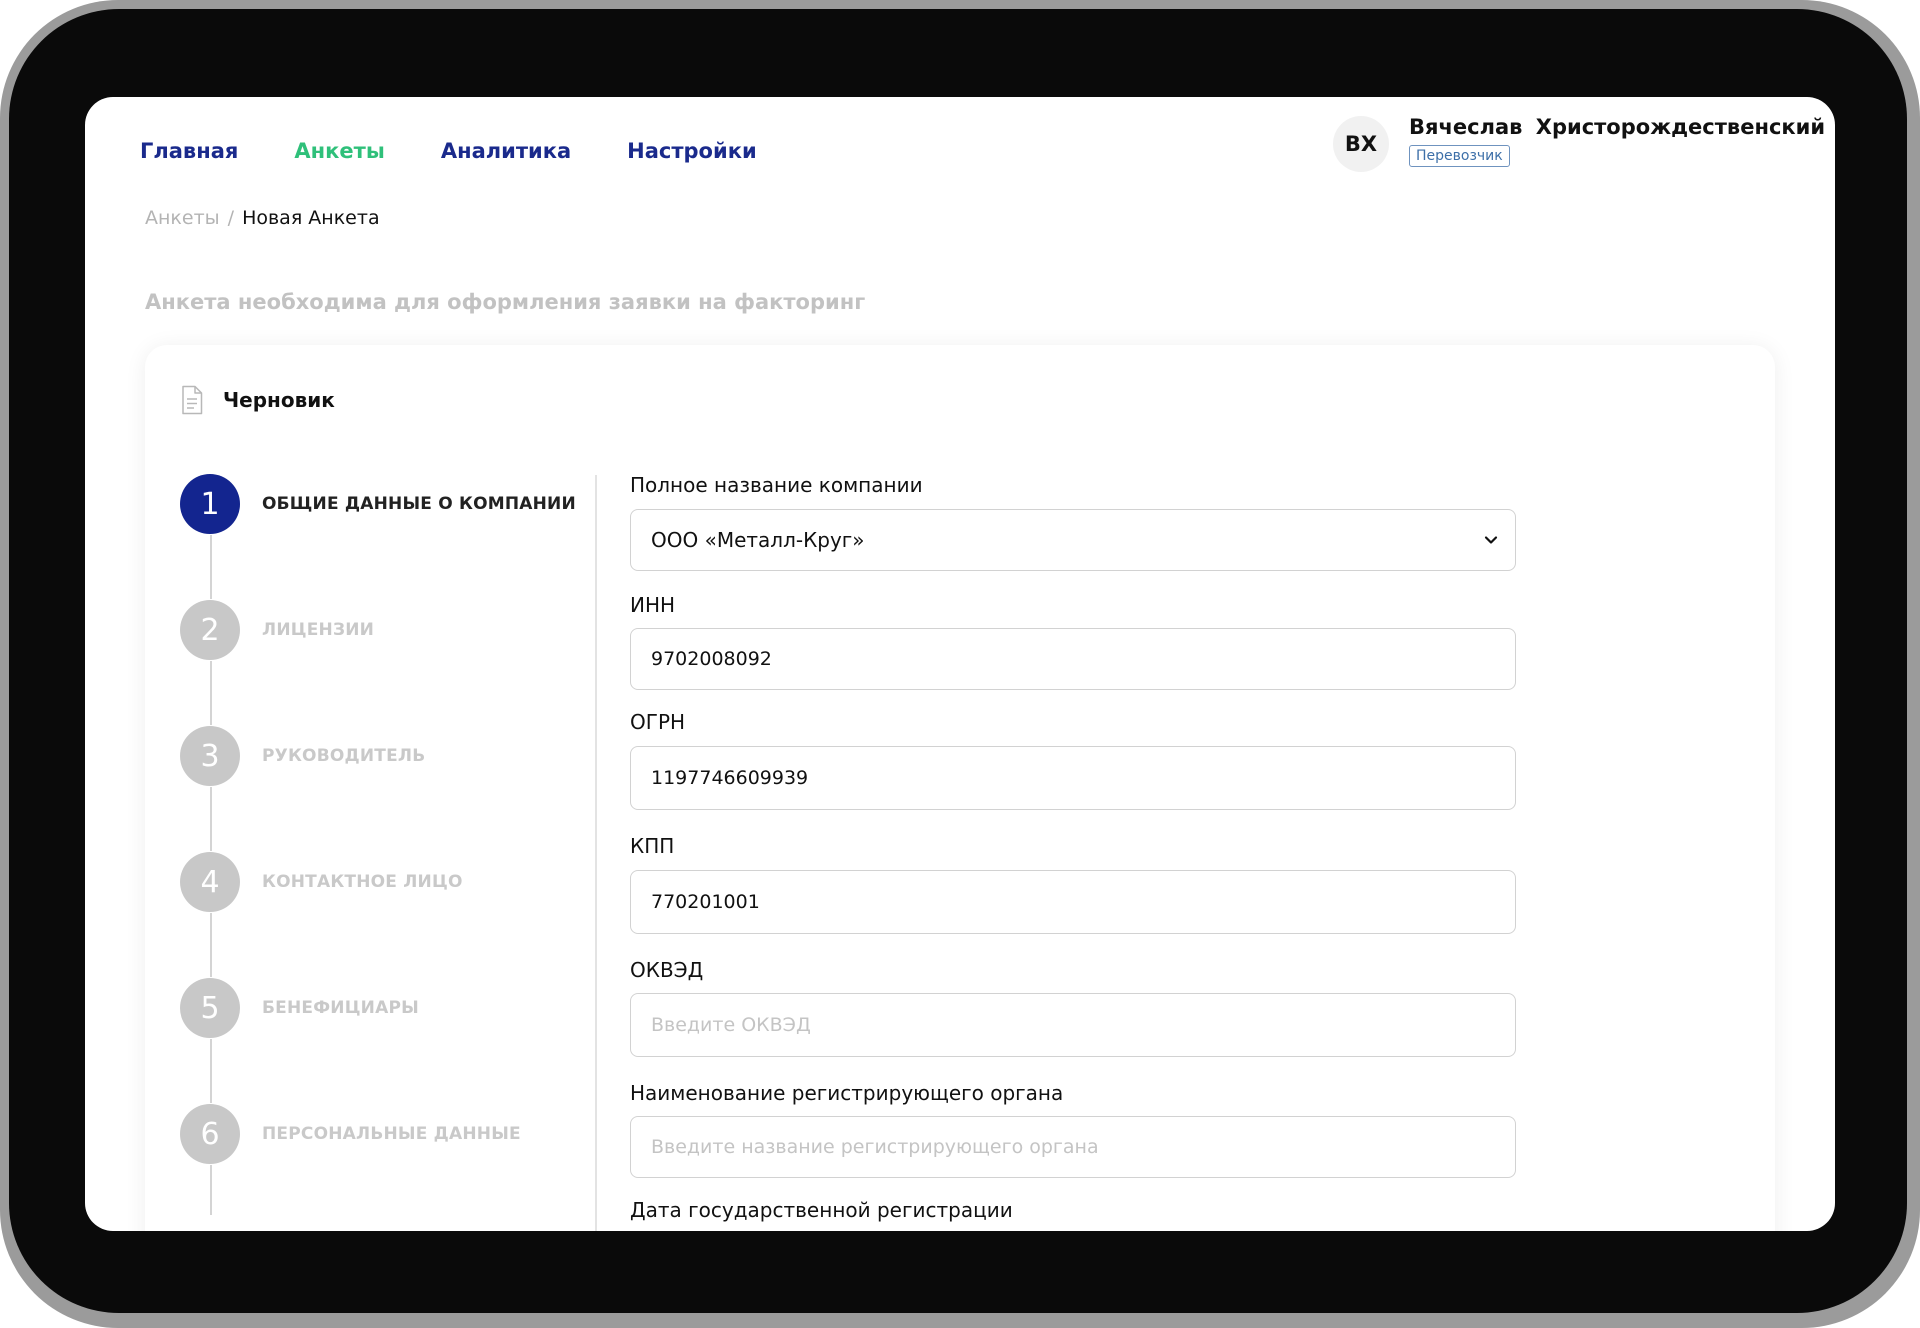  Describe the element at coordinates (875, 1147) in the screenshot. I see `reg-authority-placeholder: Введите название регистрирующего органа` at that location.